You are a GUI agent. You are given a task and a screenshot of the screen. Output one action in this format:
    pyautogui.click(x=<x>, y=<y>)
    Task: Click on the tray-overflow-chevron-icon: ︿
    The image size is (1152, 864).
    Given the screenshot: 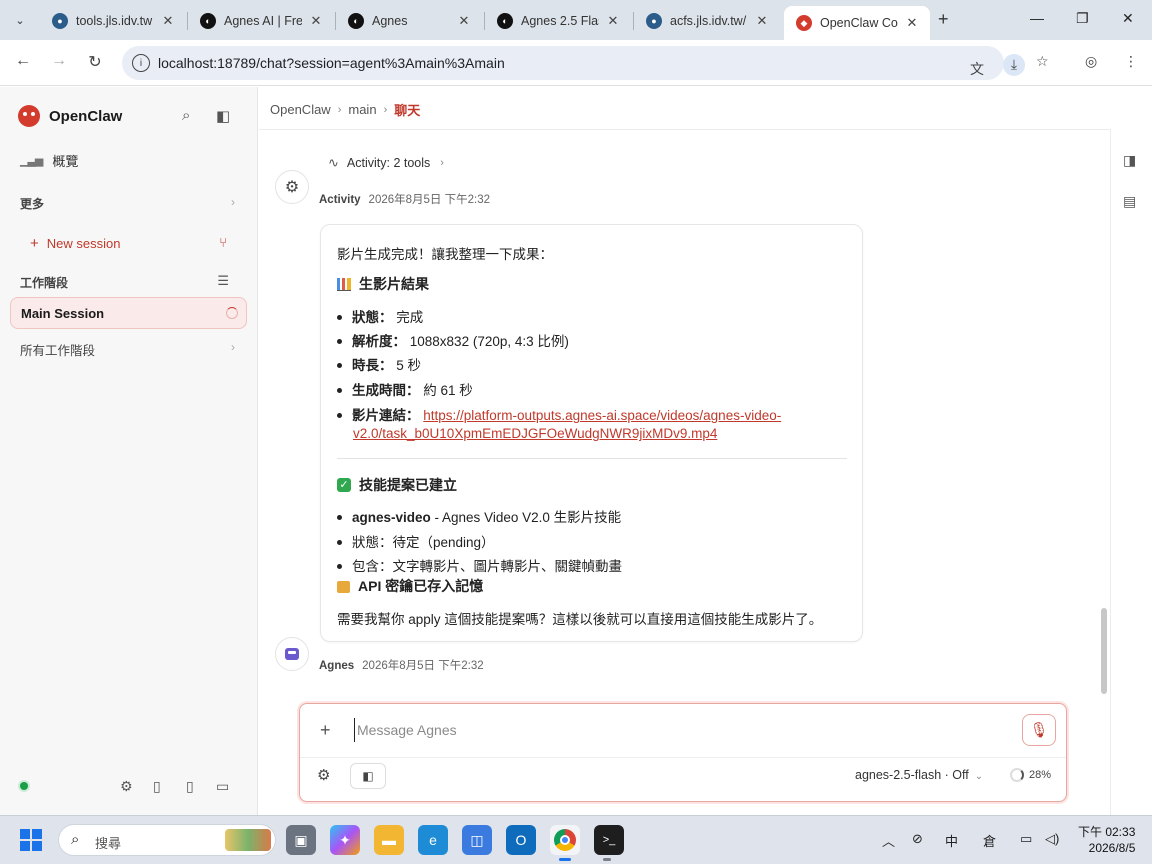 What is the action you would take?
    pyautogui.click(x=888, y=840)
    